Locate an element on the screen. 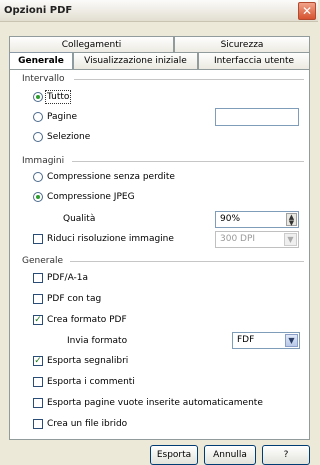  radio-jpeg-label: Compressione JPEG is located at coordinates (91, 196).